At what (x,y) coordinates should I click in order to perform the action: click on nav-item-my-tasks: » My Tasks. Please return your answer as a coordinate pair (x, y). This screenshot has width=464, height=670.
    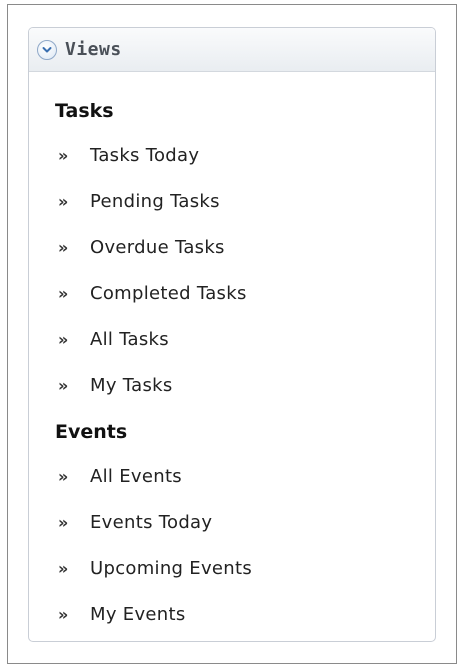
    Looking at the image, I should click on (115, 385).